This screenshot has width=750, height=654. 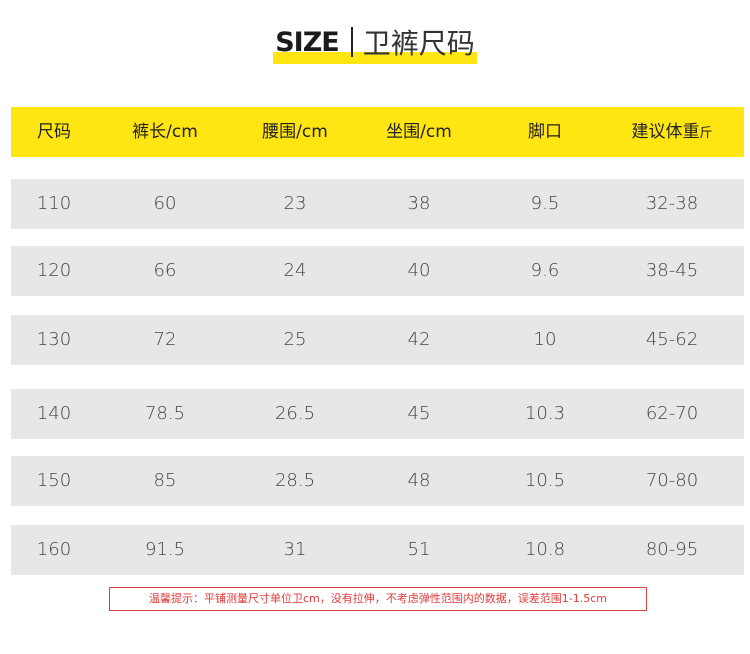 I want to click on page-title: SIZE 卫裤尺码, so click(x=375, y=43).